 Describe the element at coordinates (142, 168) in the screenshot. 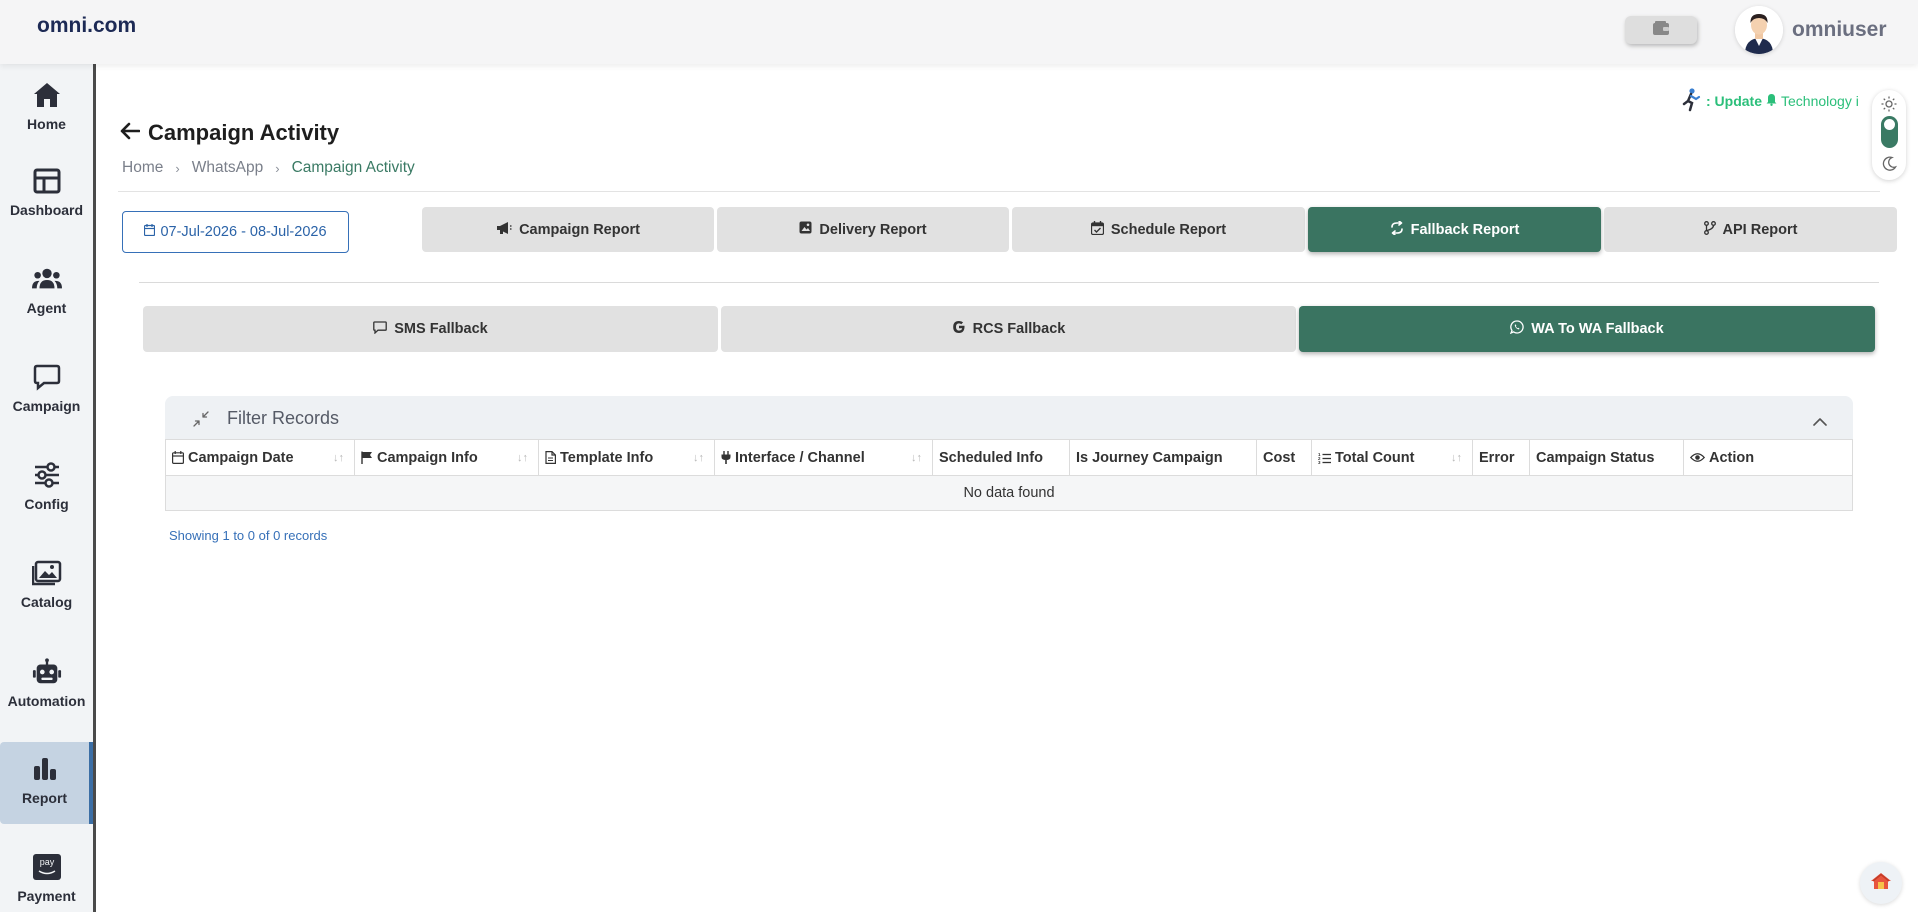

I see `breadcrumb-home: Home` at that location.